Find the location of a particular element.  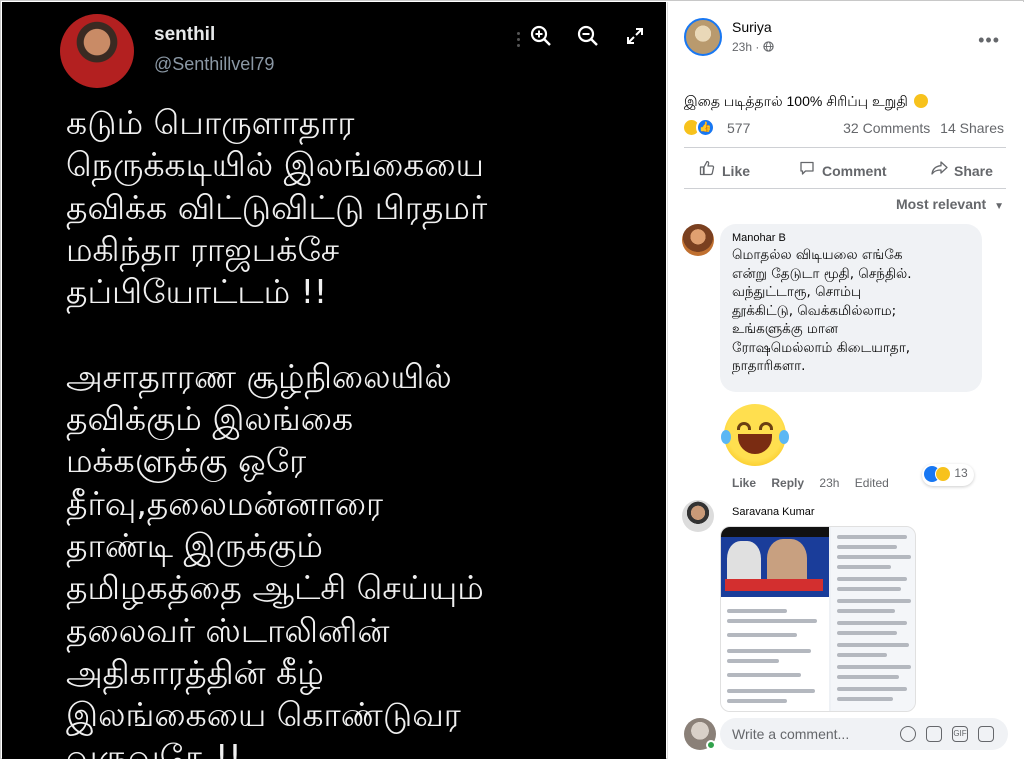

tweet-author-name: senthil is located at coordinates (185, 34).